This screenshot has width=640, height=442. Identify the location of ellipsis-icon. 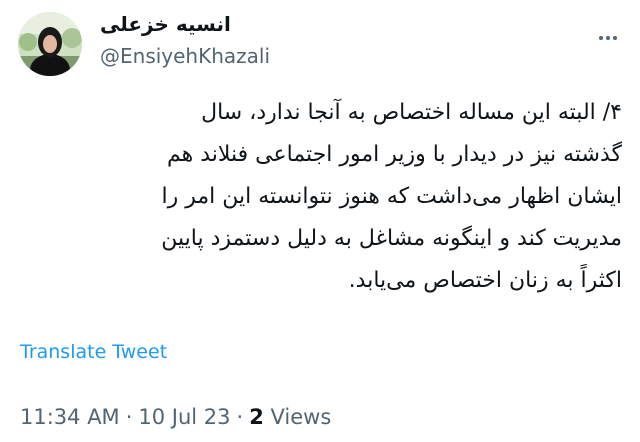
(608, 38).